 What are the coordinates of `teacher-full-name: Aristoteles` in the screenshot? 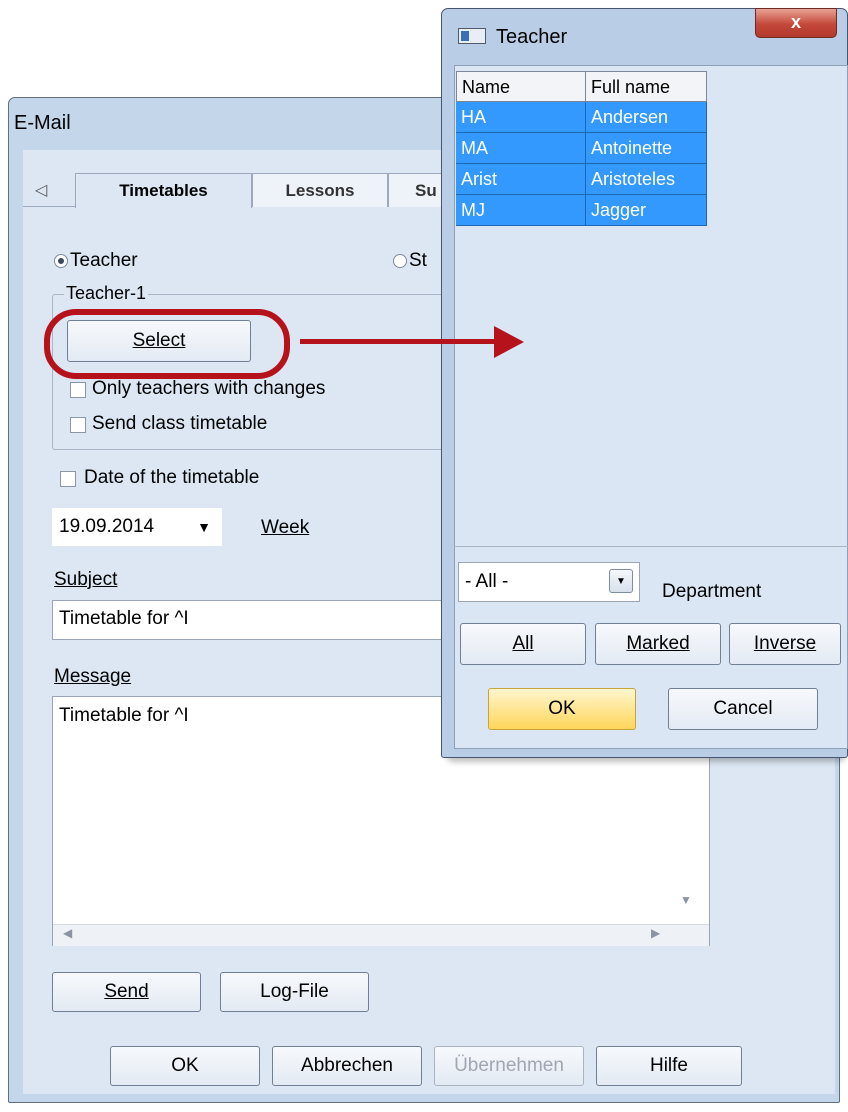 It's located at (646, 179).